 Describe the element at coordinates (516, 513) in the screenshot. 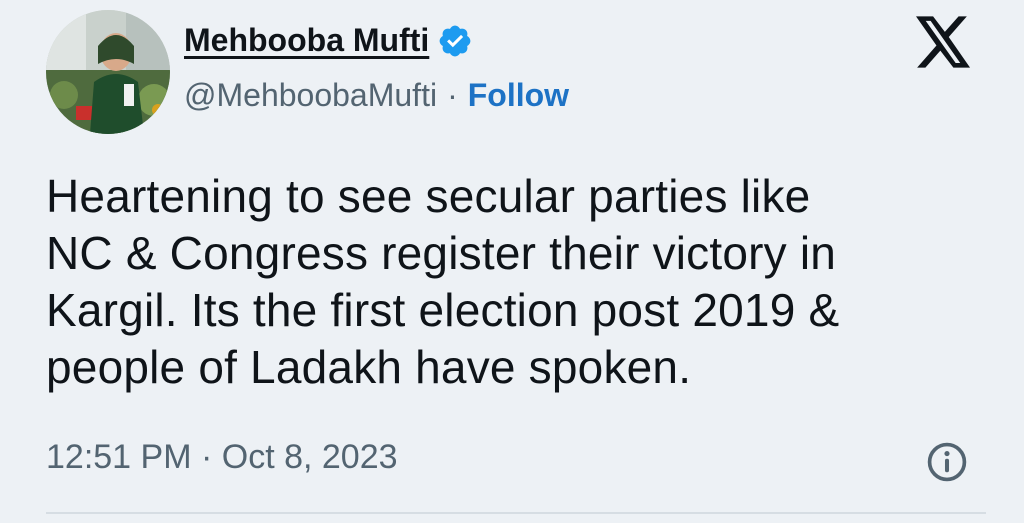

I see `divider` at that location.